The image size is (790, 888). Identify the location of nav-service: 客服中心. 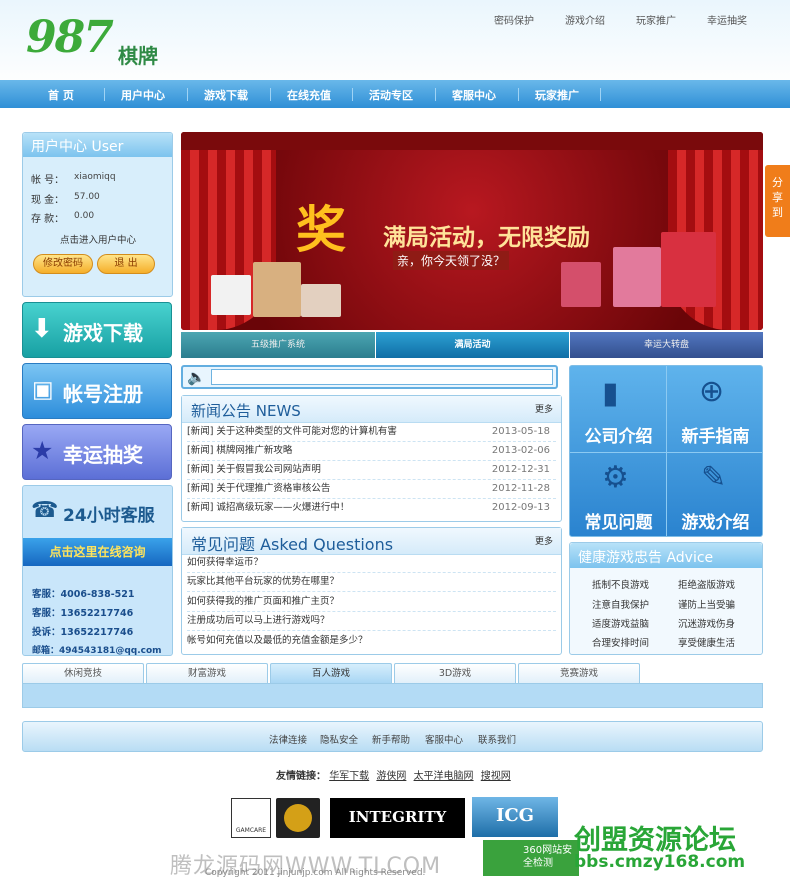
(474, 95).